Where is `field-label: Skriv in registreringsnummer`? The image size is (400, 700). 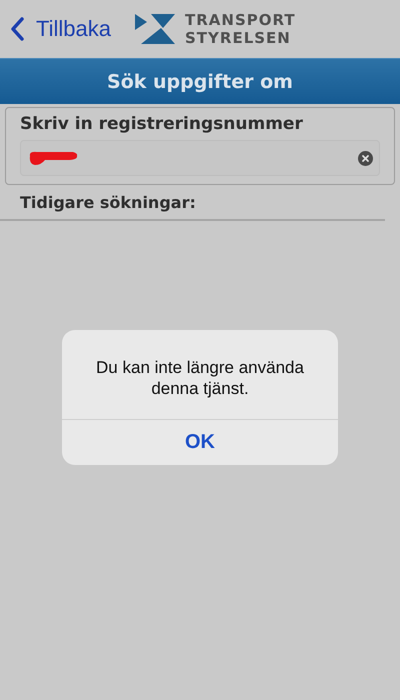 field-label: Skriv in registreringsnummer is located at coordinates (162, 124).